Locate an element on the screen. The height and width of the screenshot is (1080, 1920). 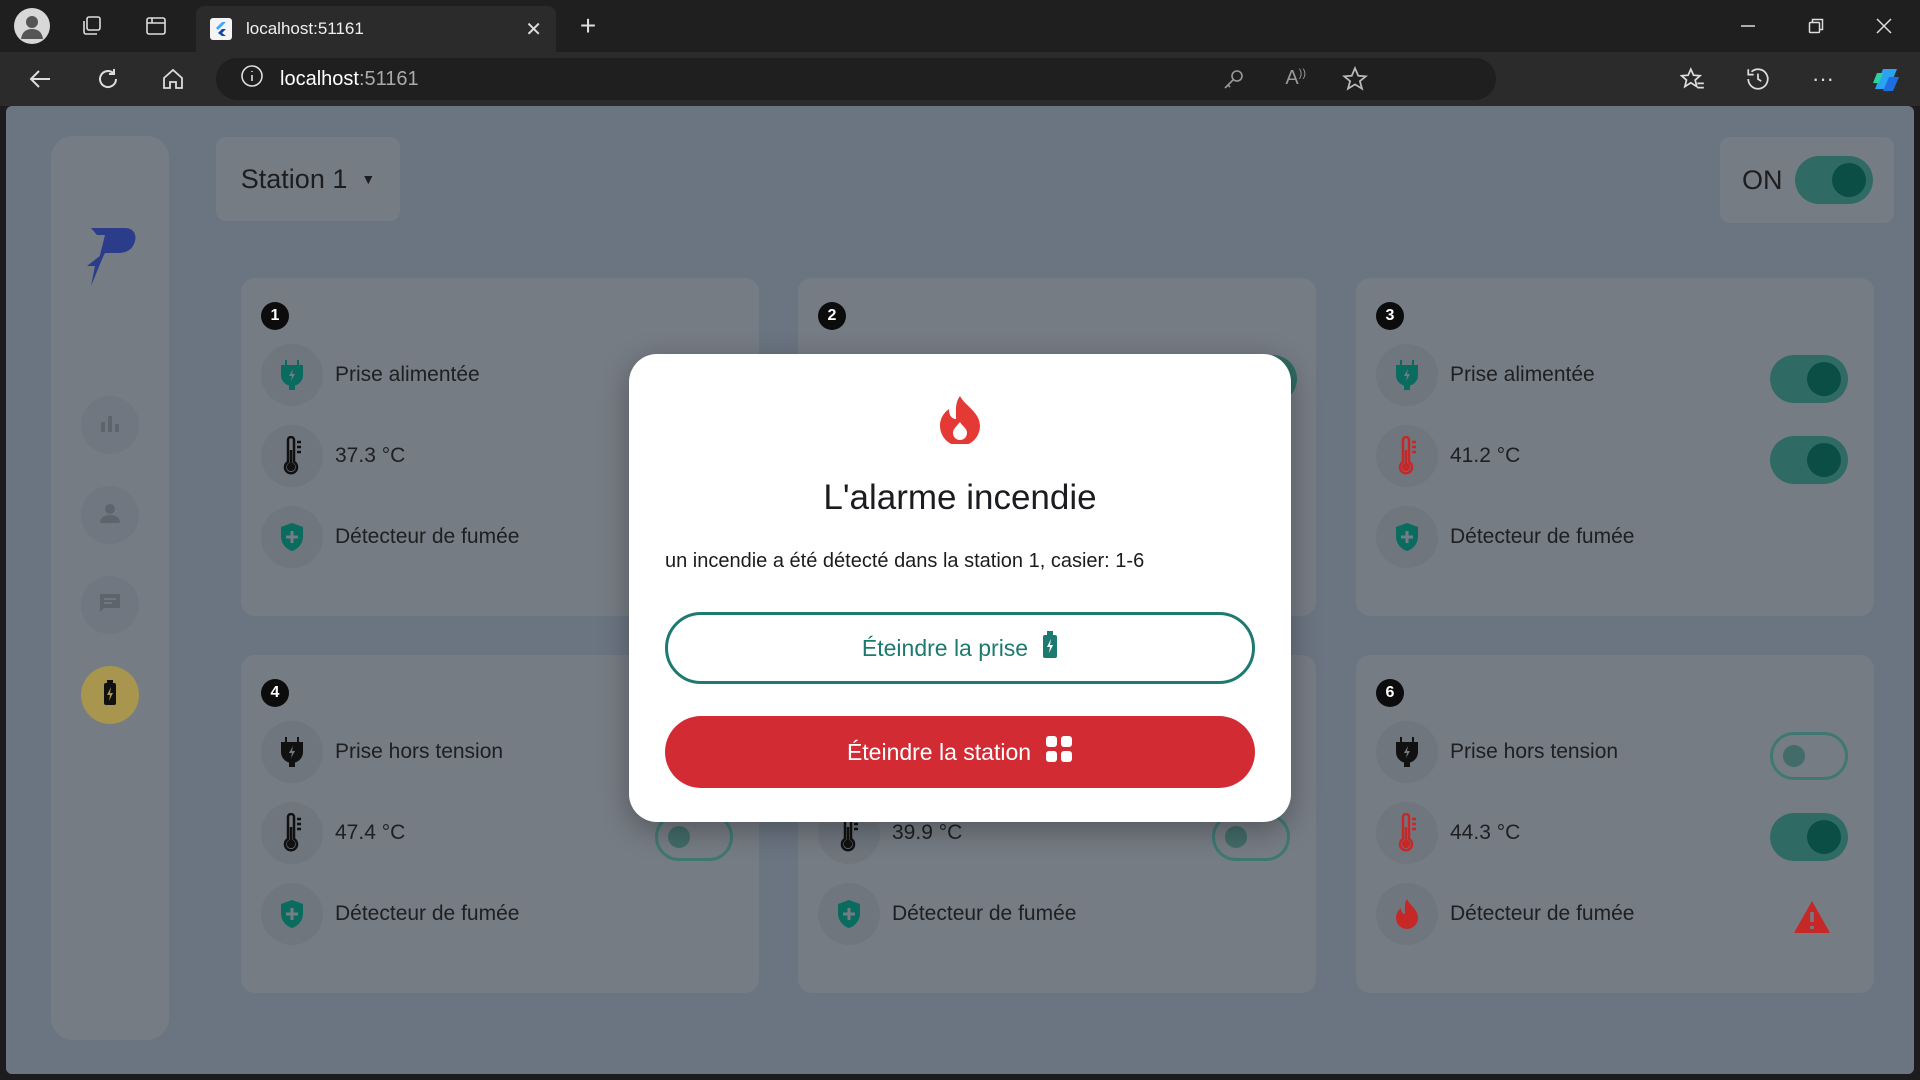
turn-off-station-label: Éteindre la station is located at coordinates (939, 751).